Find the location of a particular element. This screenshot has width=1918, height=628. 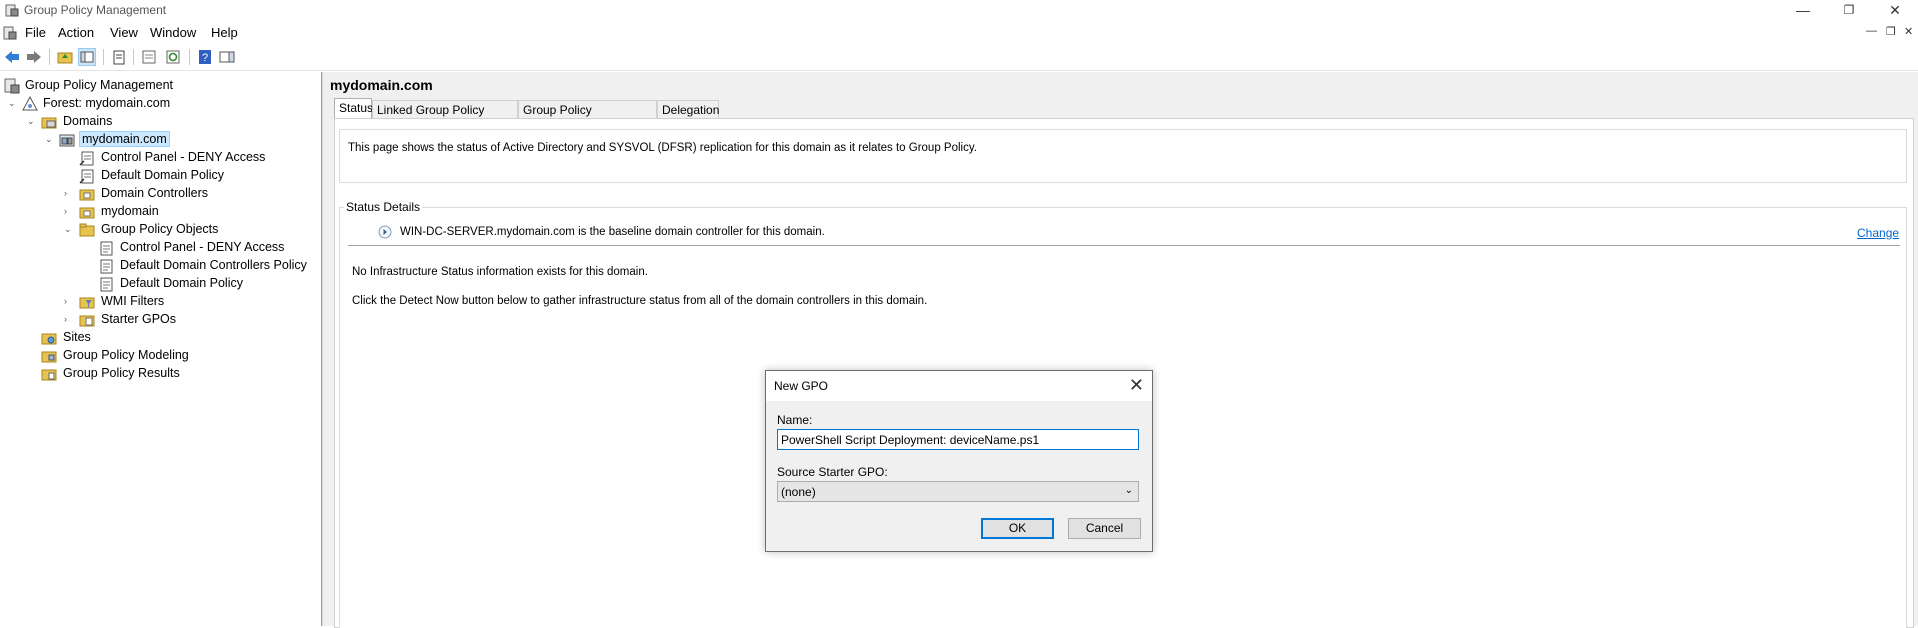

modeling-folder-icon is located at coordinates (49, 357).